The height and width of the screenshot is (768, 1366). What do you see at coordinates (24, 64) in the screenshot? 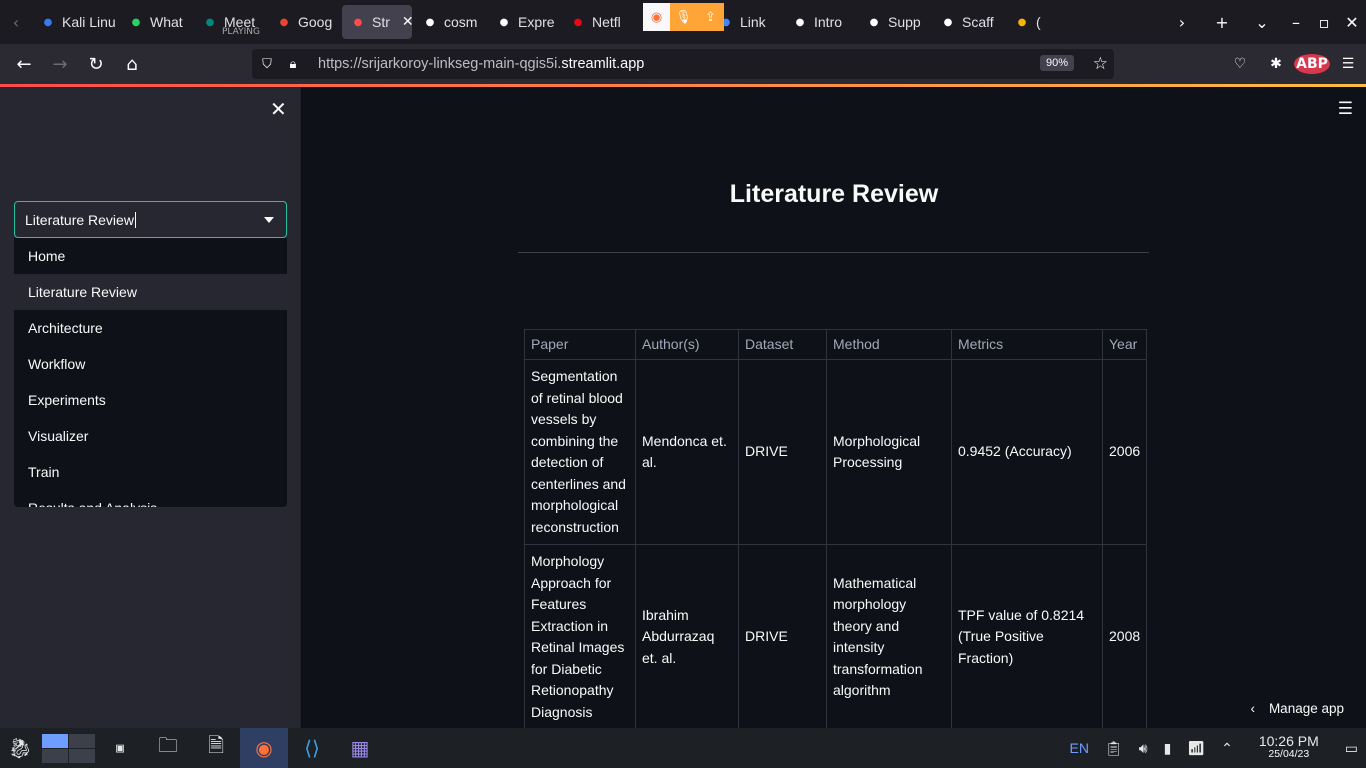
I see `back-button: ←` at bounding box center [24, 64].